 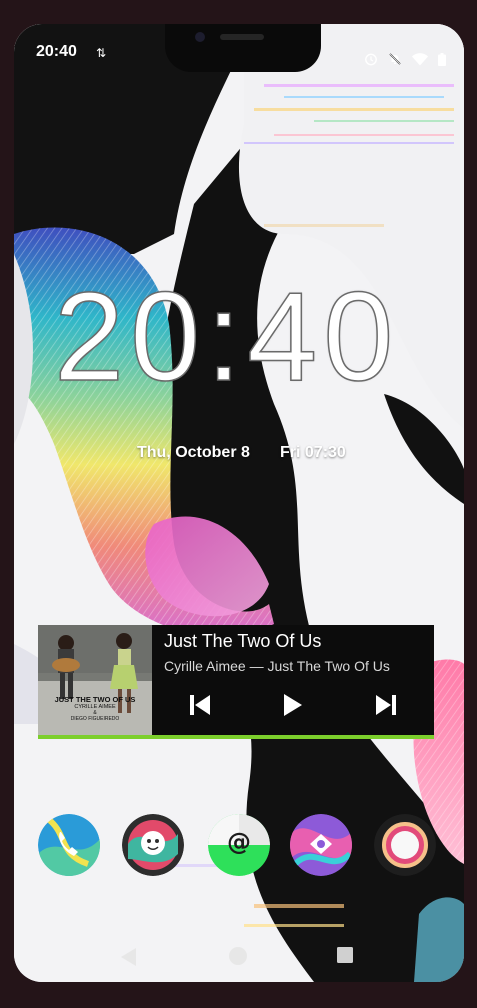 What do you see at coordinates (243, 48) in the screenshot?
I see `display-notch` at bounding box center [243, 48].